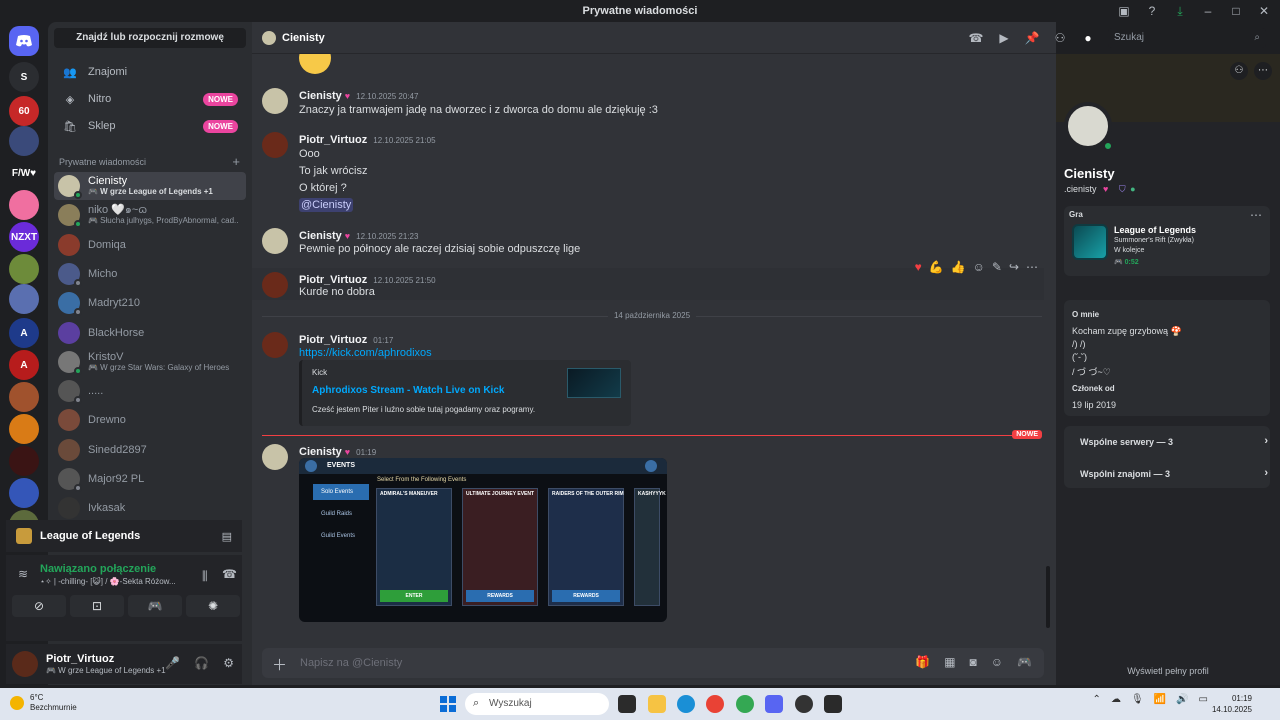 Image resolution: width=1280 pixels, height=720 pixels. What do you see at coordinates (537, 704) in the screenshot?
I see `taskbar-search: ⌕ Wyszukaj` at bounding box center [537, 704].